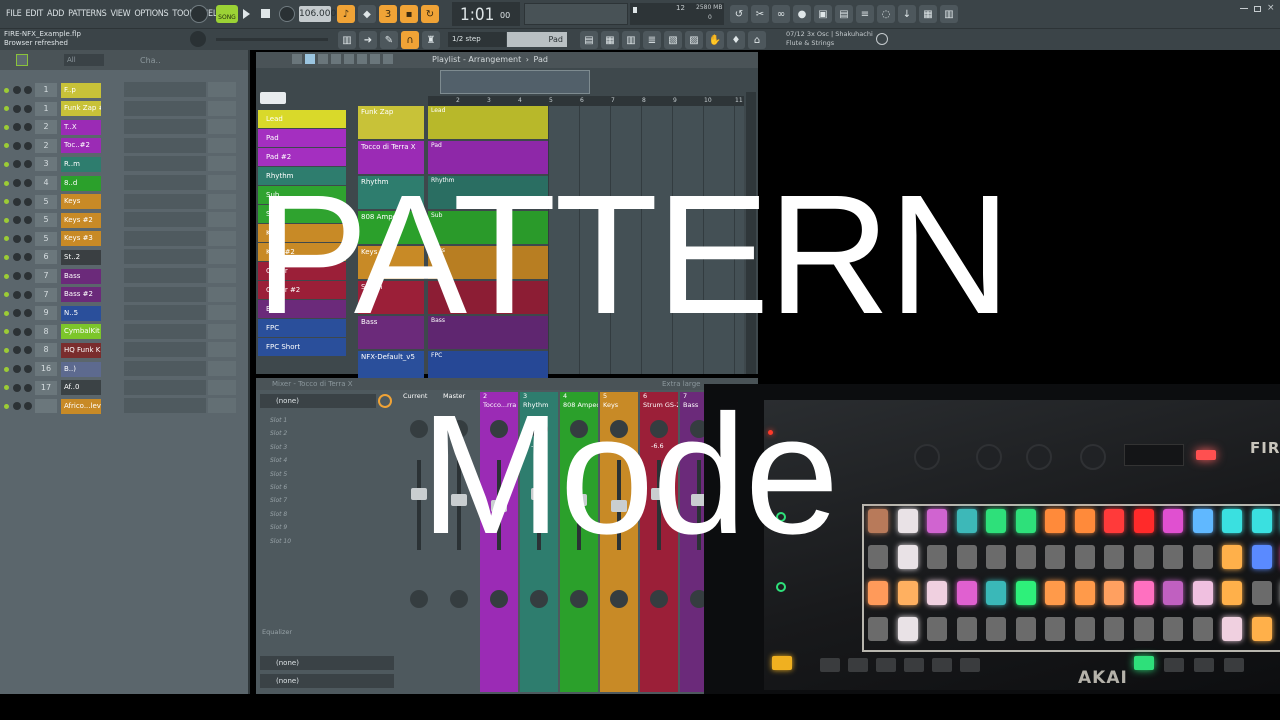 This screenshot has height=720, width=1280. Describe the element at coordinates (52, 202) in the screenshot. I see `channel-row: 5 Keys` at that location.